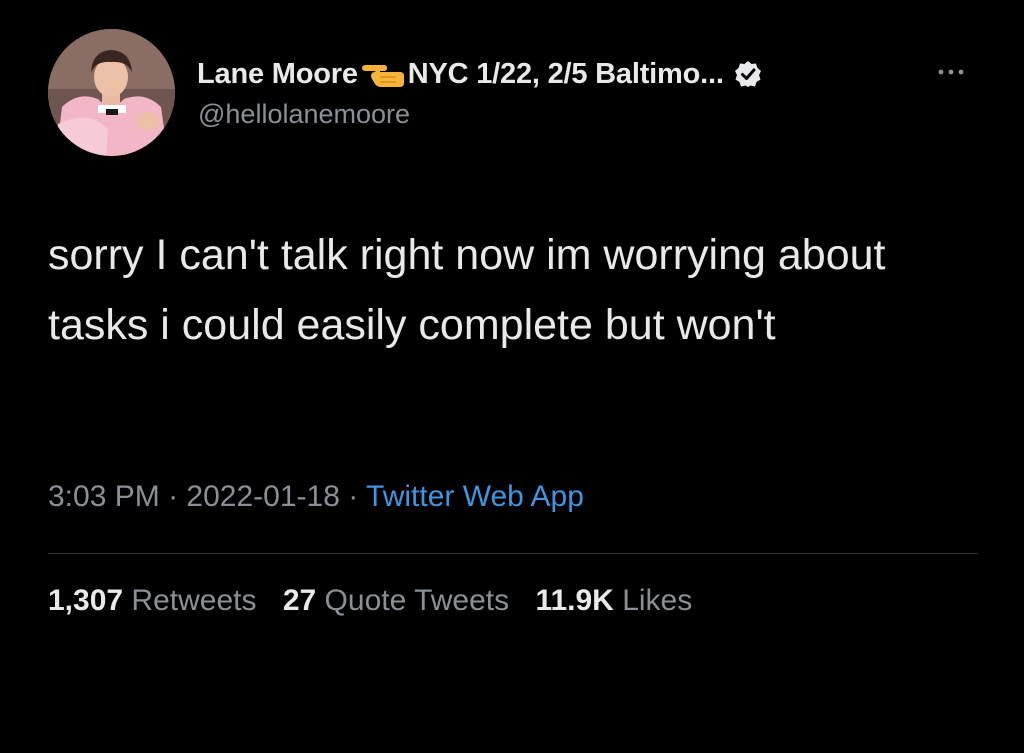 The width and height of the screenshot is (1024, 753). What do you see at coordinates (104, 496) in the screenshot?
I see `tweet-time: 3:03 PM` at bounding box center [104, 496].